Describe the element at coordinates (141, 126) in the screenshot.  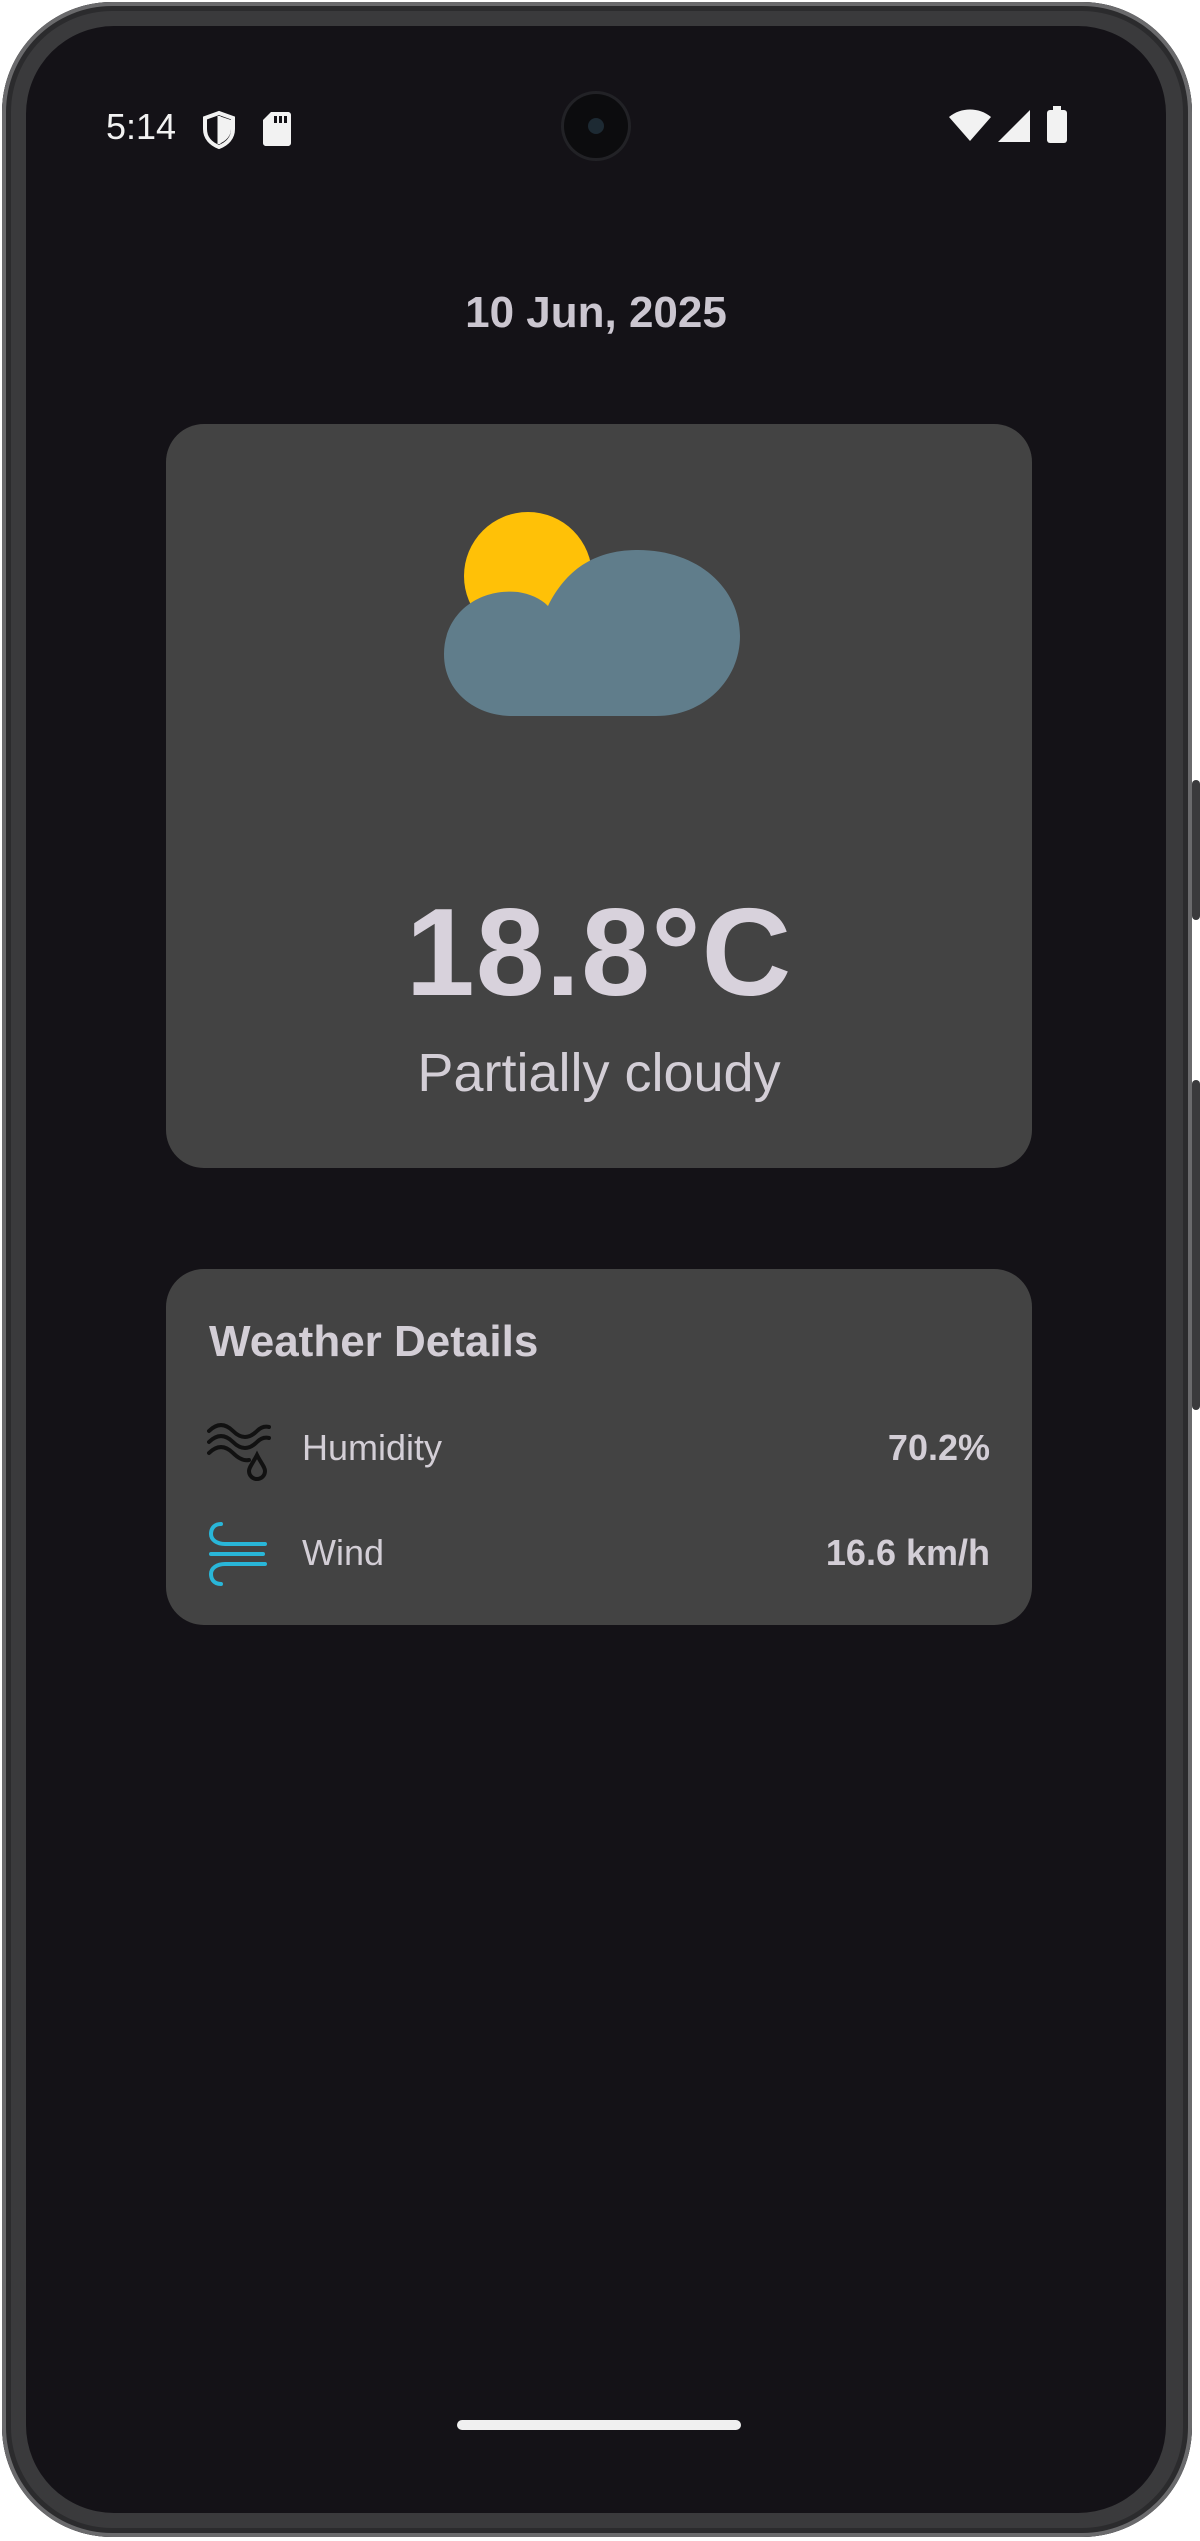
I see `status-time: 5:14` at that location.